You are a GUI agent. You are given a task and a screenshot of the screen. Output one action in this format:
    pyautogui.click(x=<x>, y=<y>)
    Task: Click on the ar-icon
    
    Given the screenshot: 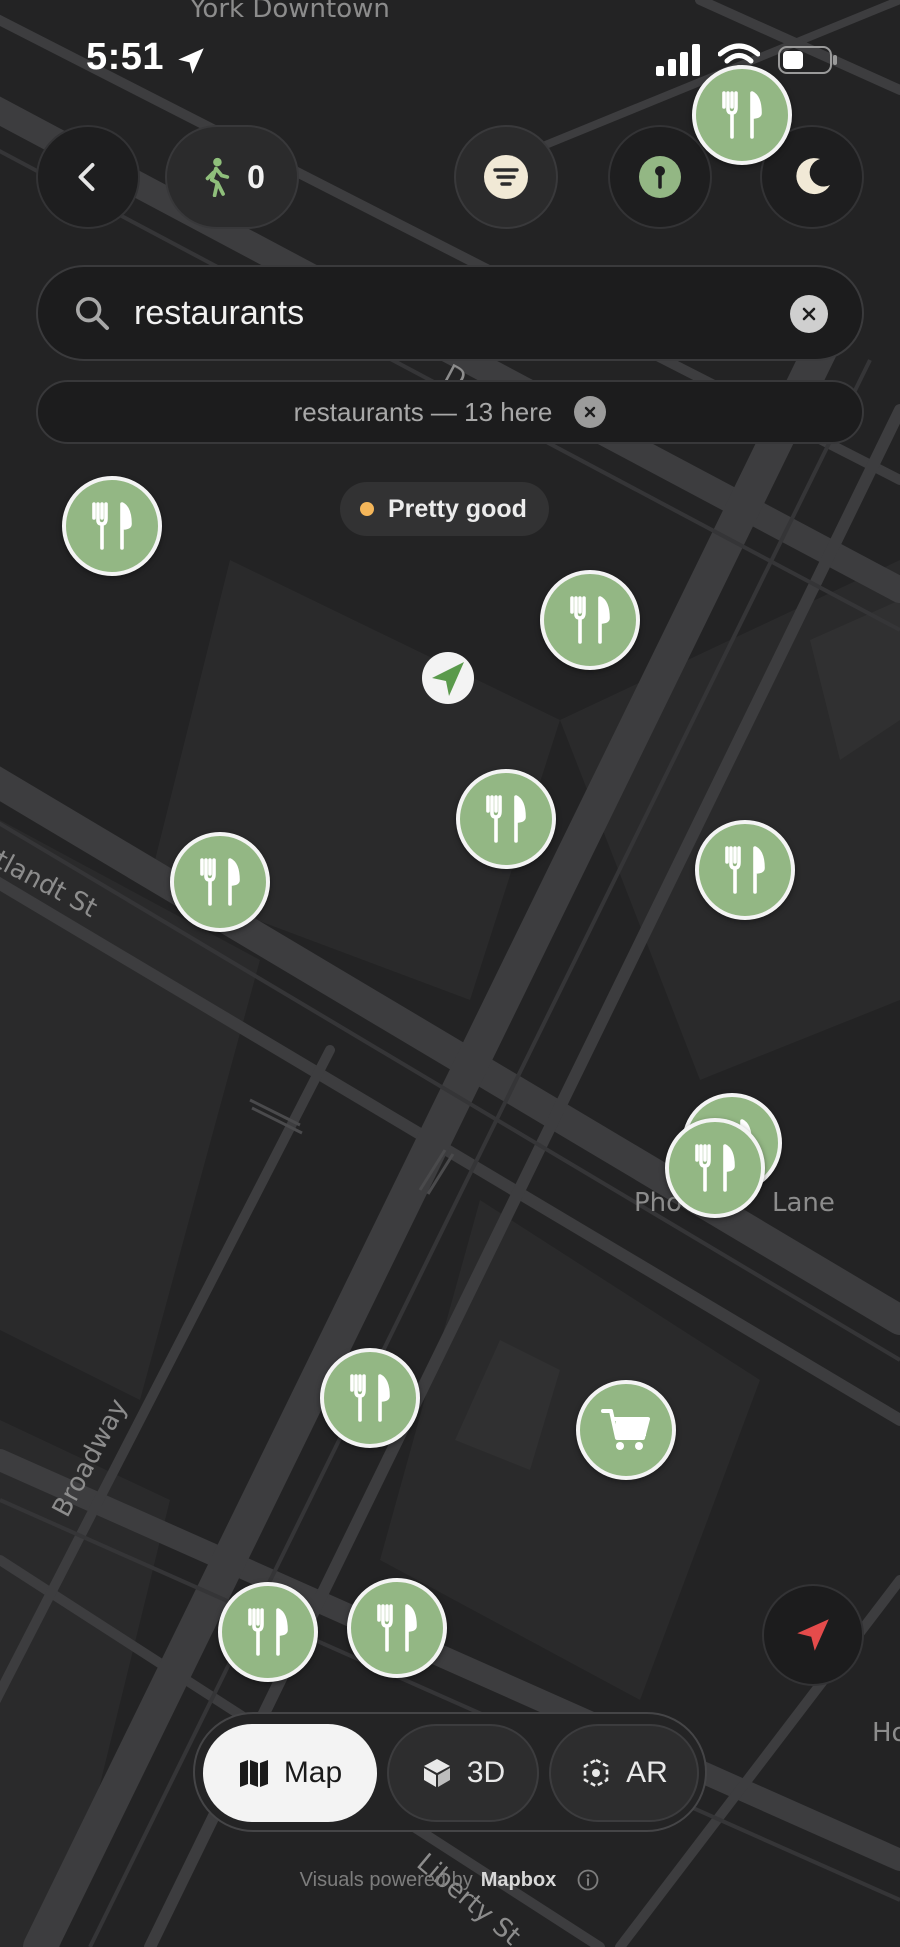 What is the action you would take?
    pyautogui.click(x=596, y=1773)
    